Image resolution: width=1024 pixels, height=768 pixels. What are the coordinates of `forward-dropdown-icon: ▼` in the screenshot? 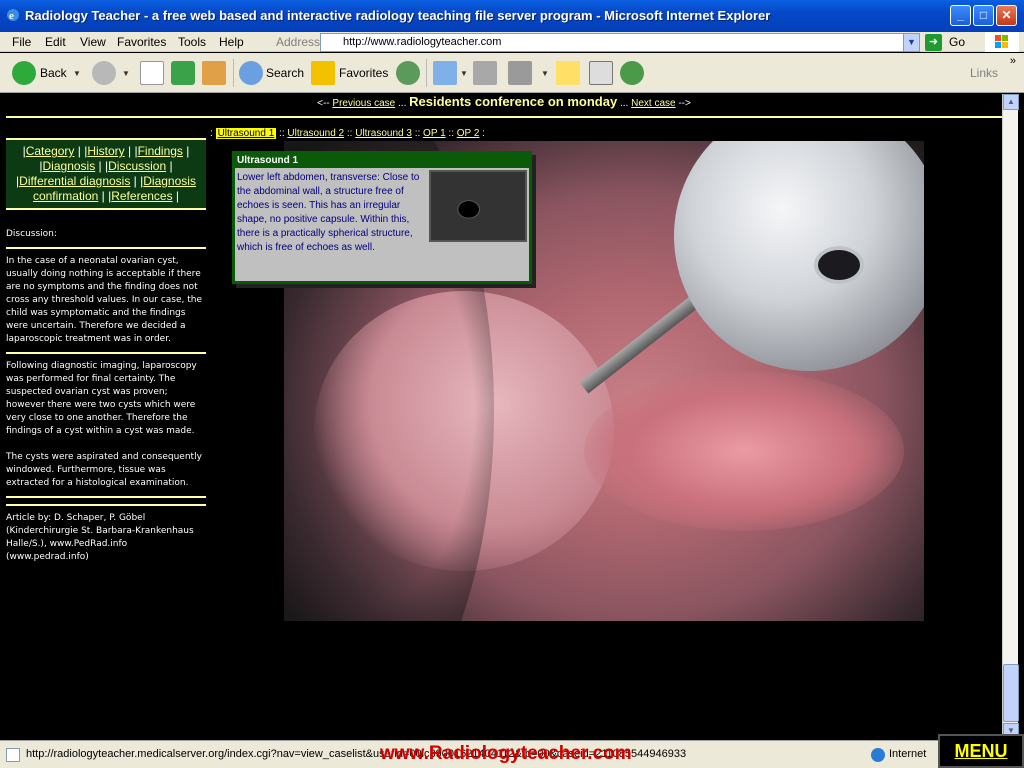 It's located at (126, 73).